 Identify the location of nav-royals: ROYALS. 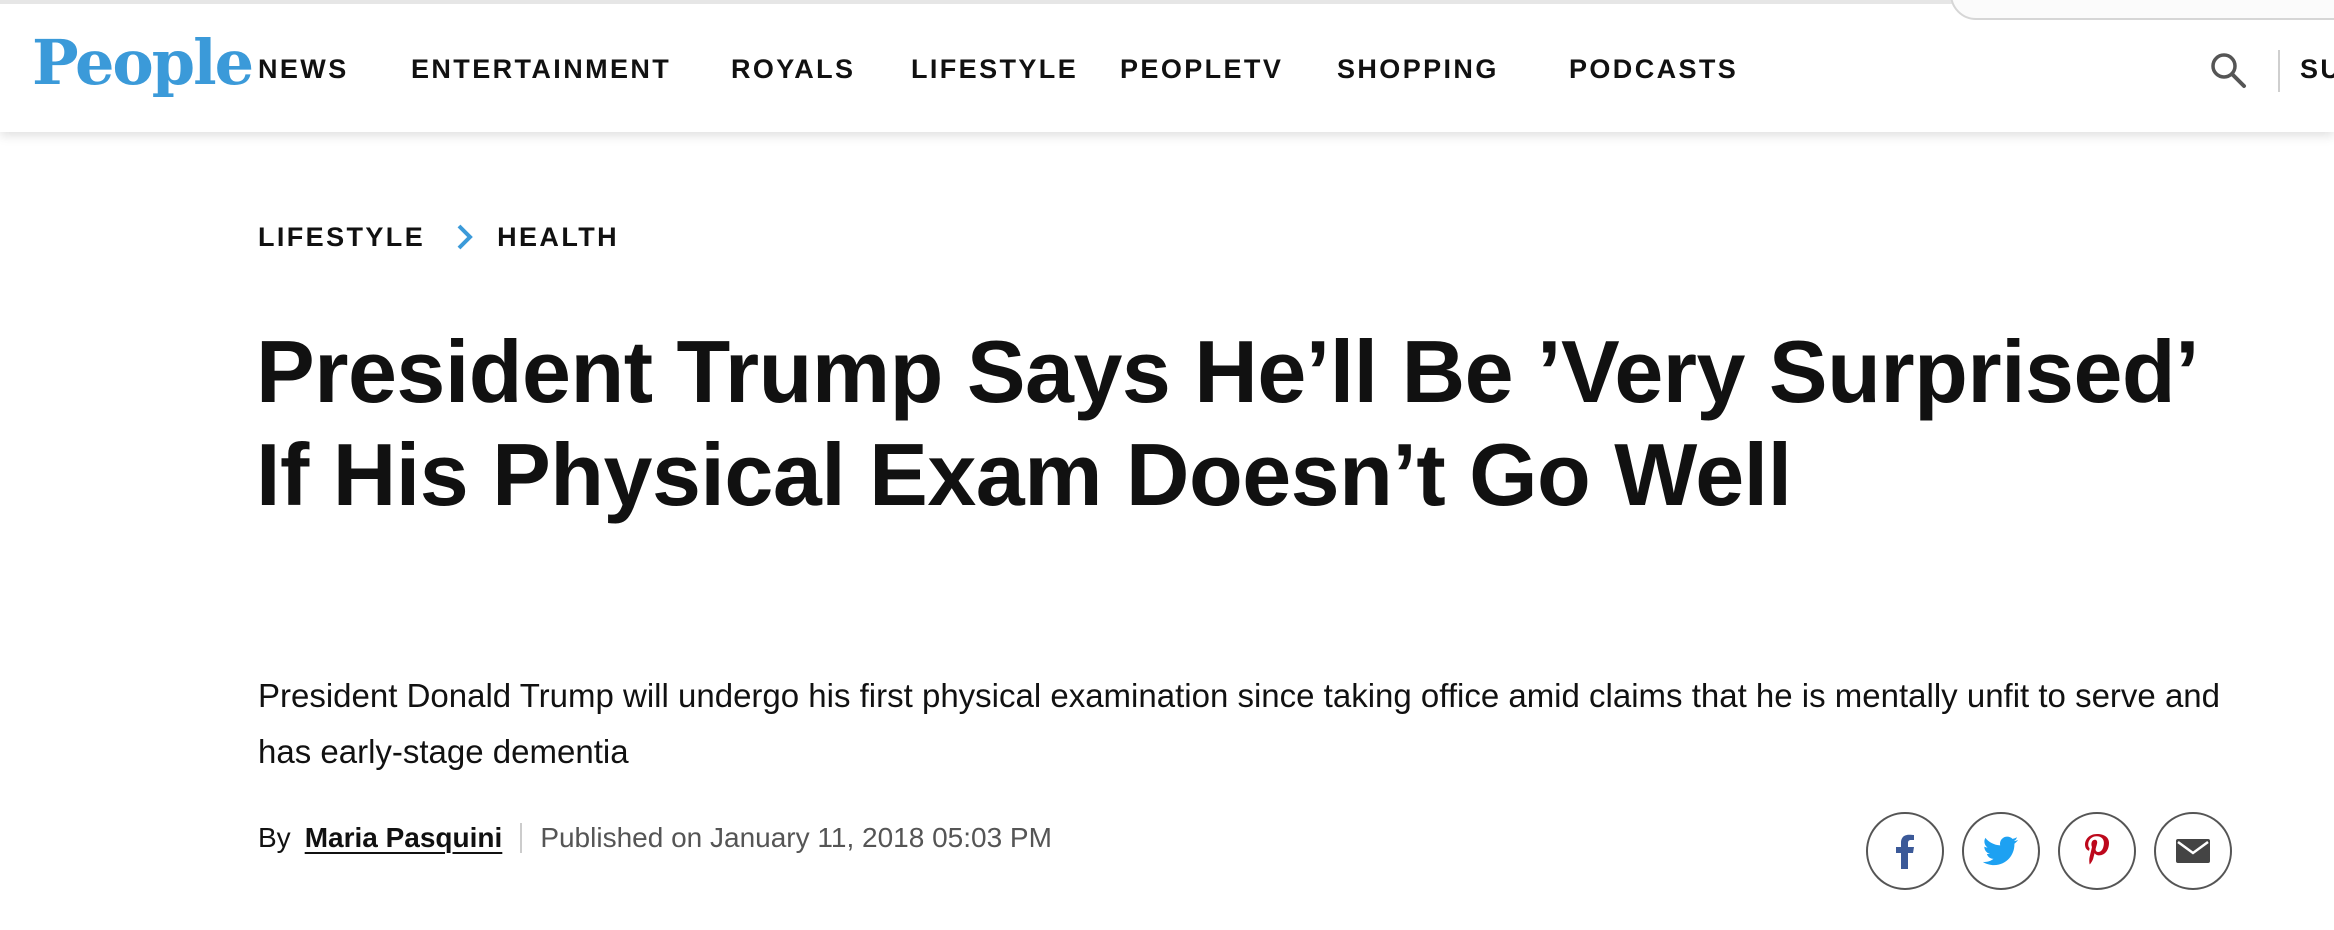
(793, 69).